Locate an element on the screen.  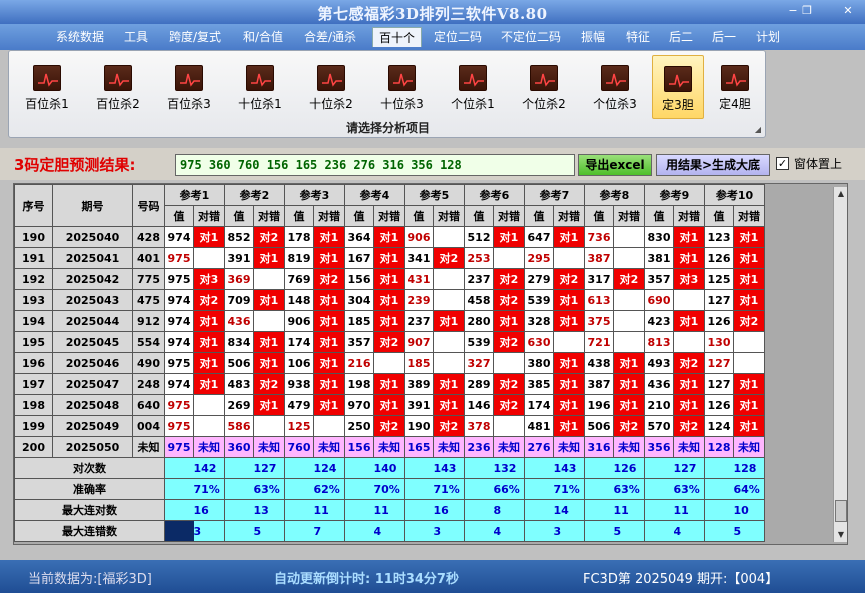
expand-corner-icon: ◢ is located at coordinates (758, 129).